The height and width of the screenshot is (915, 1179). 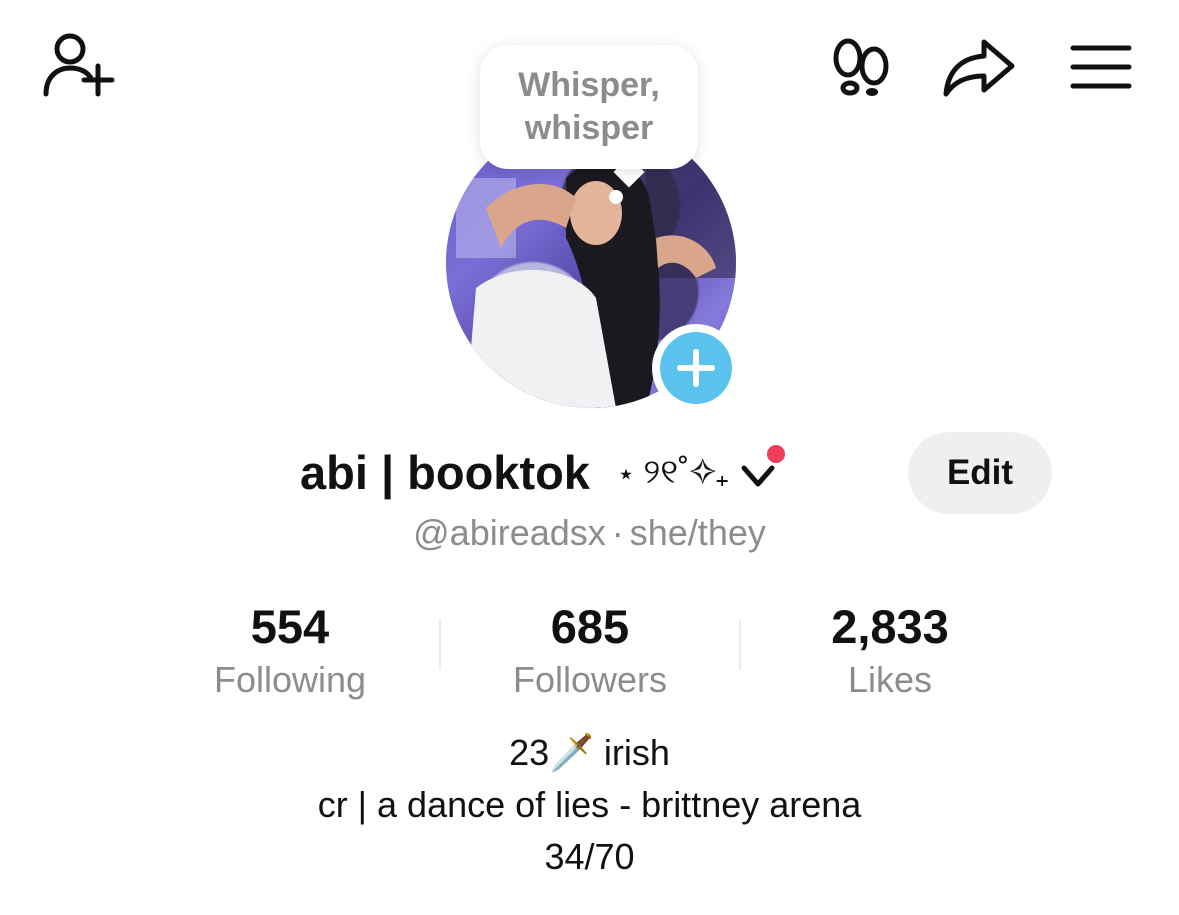 I want to click on add-story-button, so click(x=696, y=368).